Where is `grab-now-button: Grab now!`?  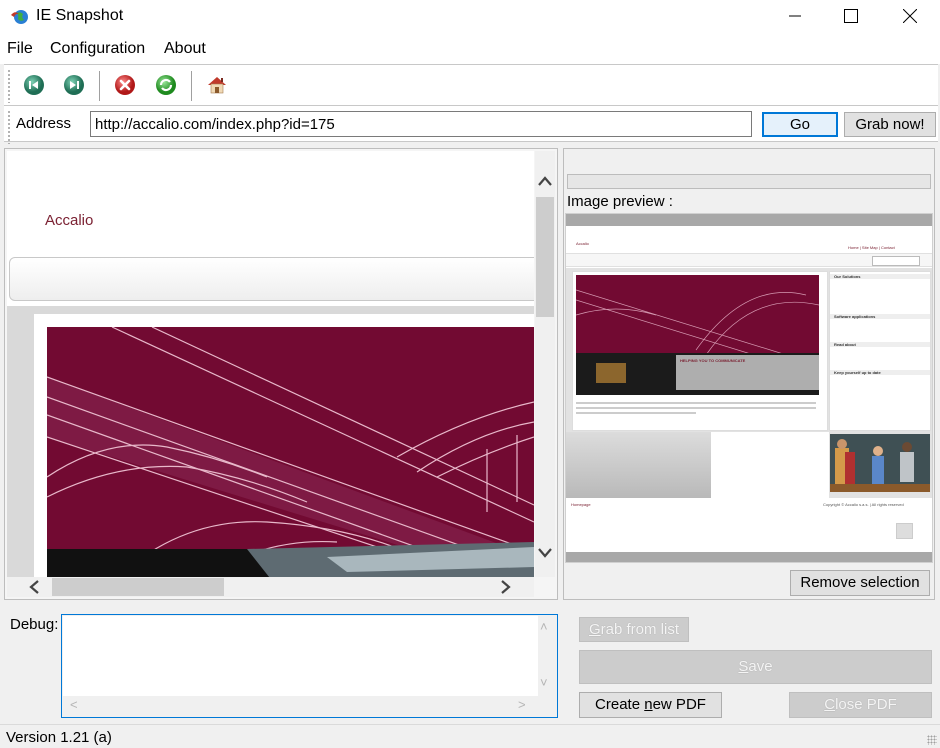 grab-now-button: Grab now! is located at coordinates (890, 124).